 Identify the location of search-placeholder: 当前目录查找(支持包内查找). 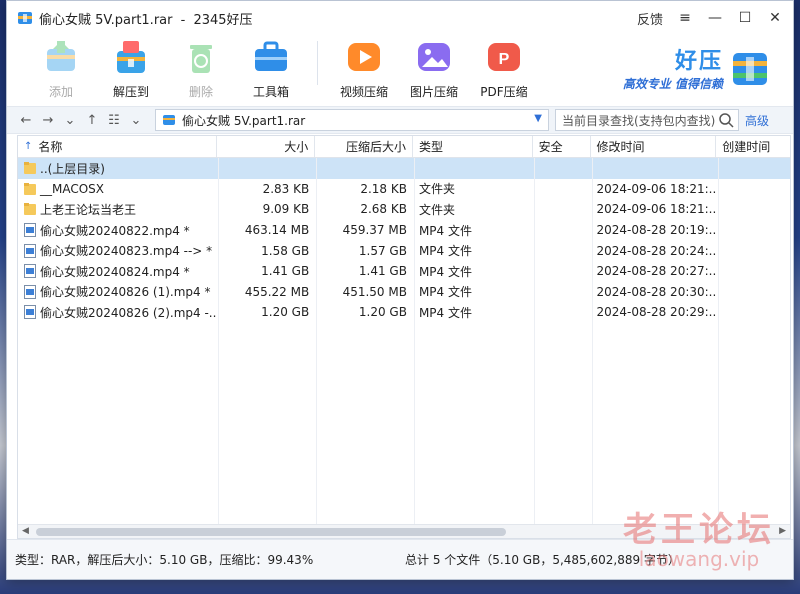
(639, 120).